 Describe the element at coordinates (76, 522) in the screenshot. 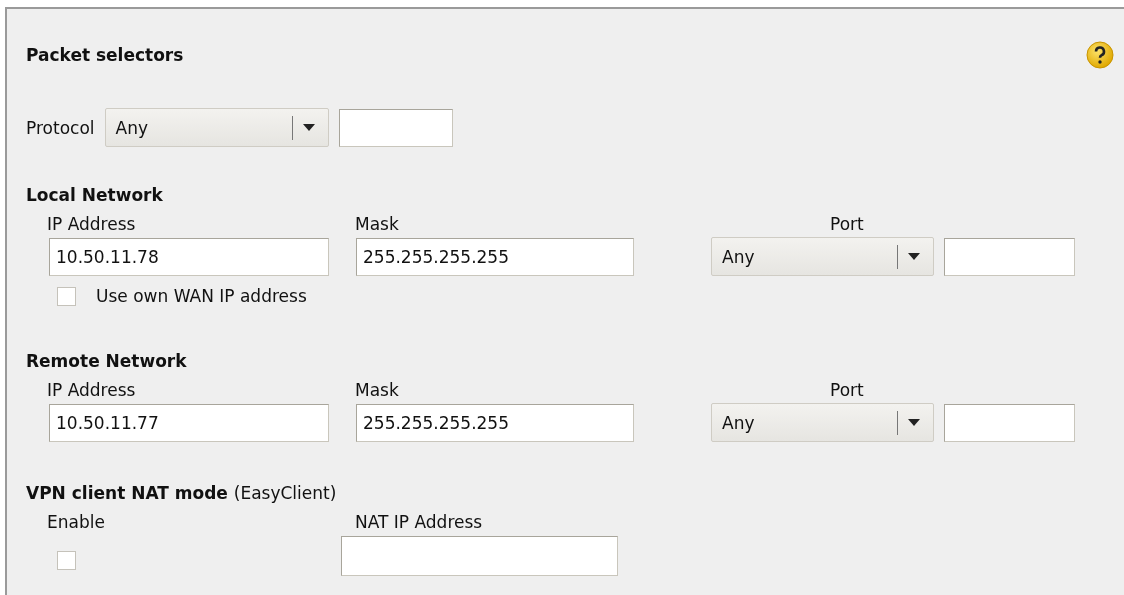

I see `field-label: Enable` at that location.